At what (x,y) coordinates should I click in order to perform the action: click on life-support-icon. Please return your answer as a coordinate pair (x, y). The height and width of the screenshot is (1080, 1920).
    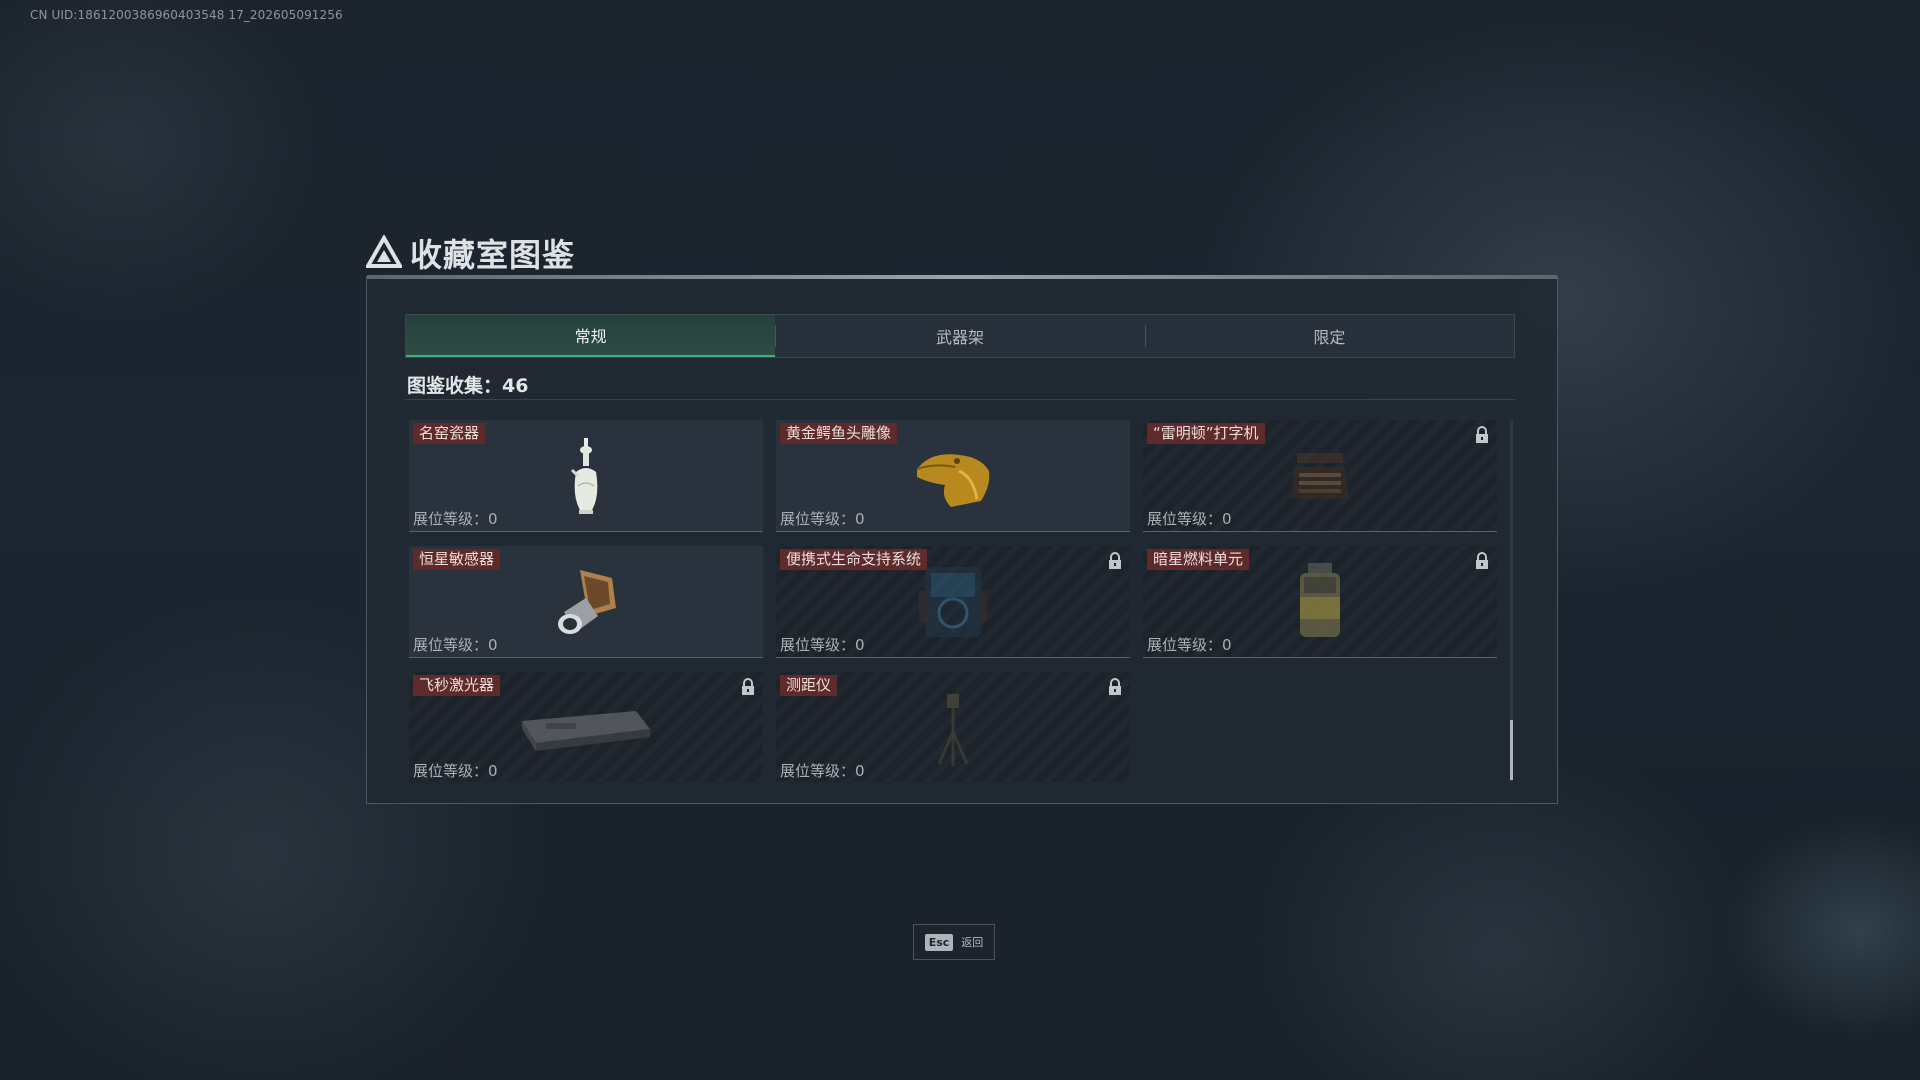
    Looking at the image, I should click on (953, 601).